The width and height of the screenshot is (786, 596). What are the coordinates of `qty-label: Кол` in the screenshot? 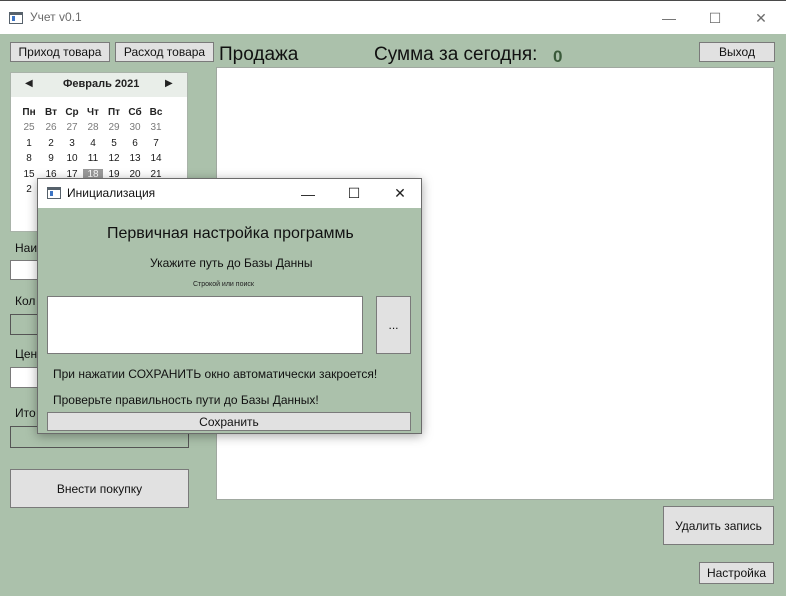 It's located at (25, 301).